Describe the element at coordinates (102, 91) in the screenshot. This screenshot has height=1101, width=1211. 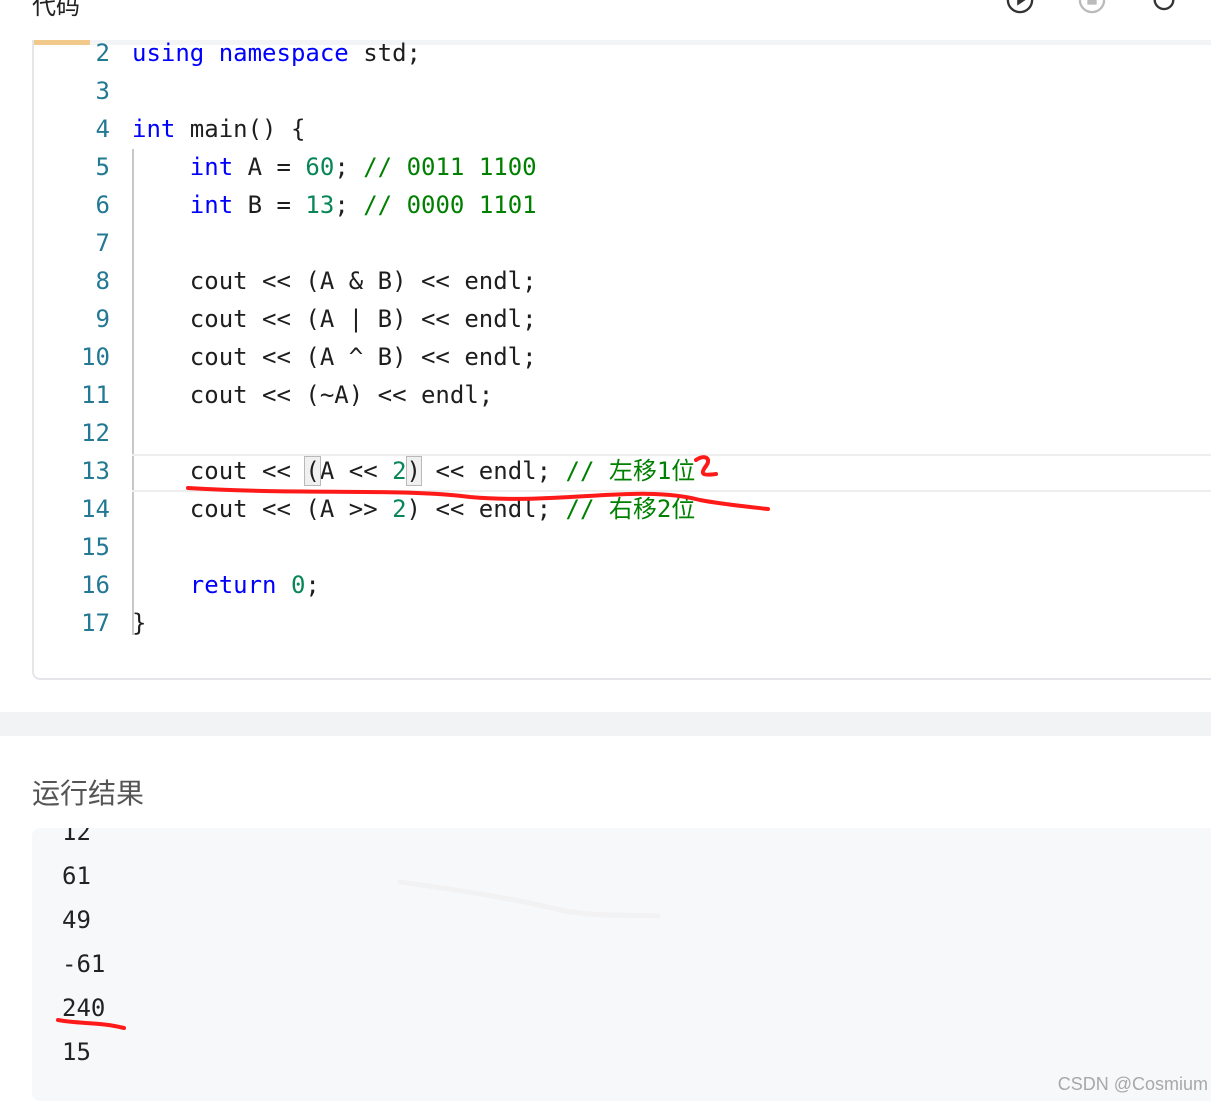
I see `line-number: 3` at that location.